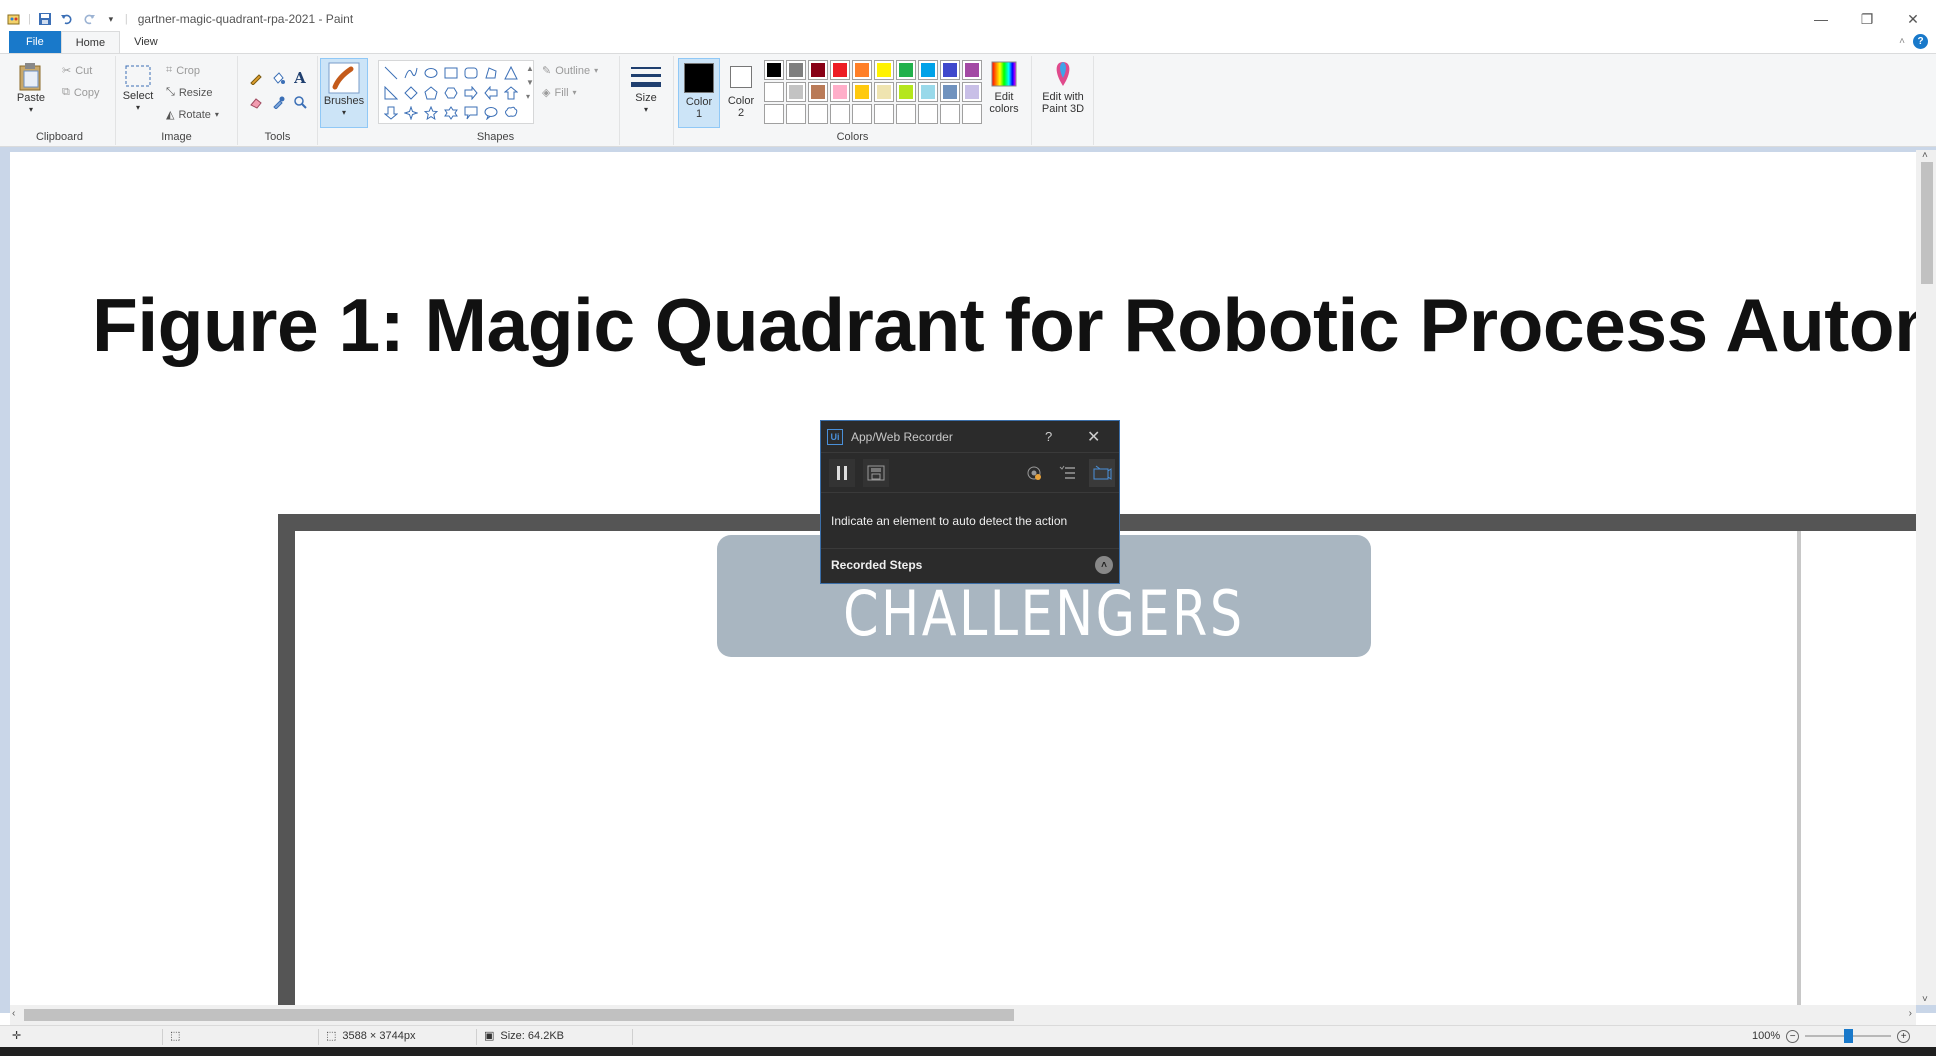 This screenshot has height=1056, width=1936. What do you see at coordinates (1926, 577) in the screenshot?
I see `vertical-scrollbar: ˄ ˅` at bounding box center [1926, 577].